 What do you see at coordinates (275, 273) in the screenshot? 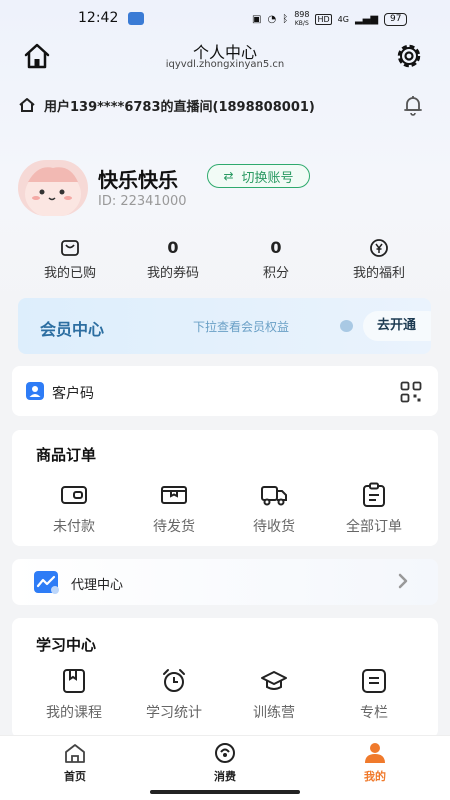
I see `stat-label: 积分` at bounding box center [275, 273].